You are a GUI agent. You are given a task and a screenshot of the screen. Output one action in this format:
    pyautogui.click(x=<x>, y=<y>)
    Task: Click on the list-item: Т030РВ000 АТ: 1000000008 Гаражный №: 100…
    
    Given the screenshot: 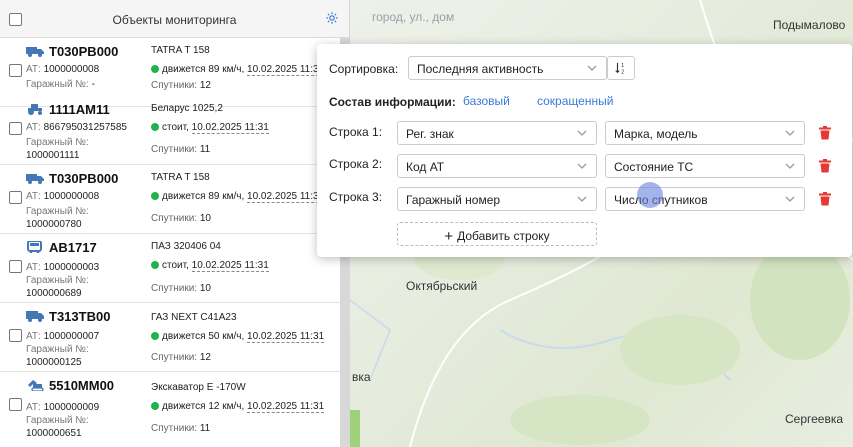 What is the action you would take?
    pyautogui.click(x=170, y=199)
    